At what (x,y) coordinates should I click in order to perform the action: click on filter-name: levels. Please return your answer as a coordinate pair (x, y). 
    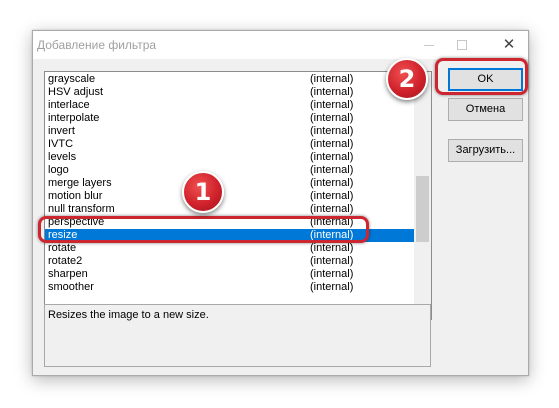
    Looking at the image, I should click on (62, 157).